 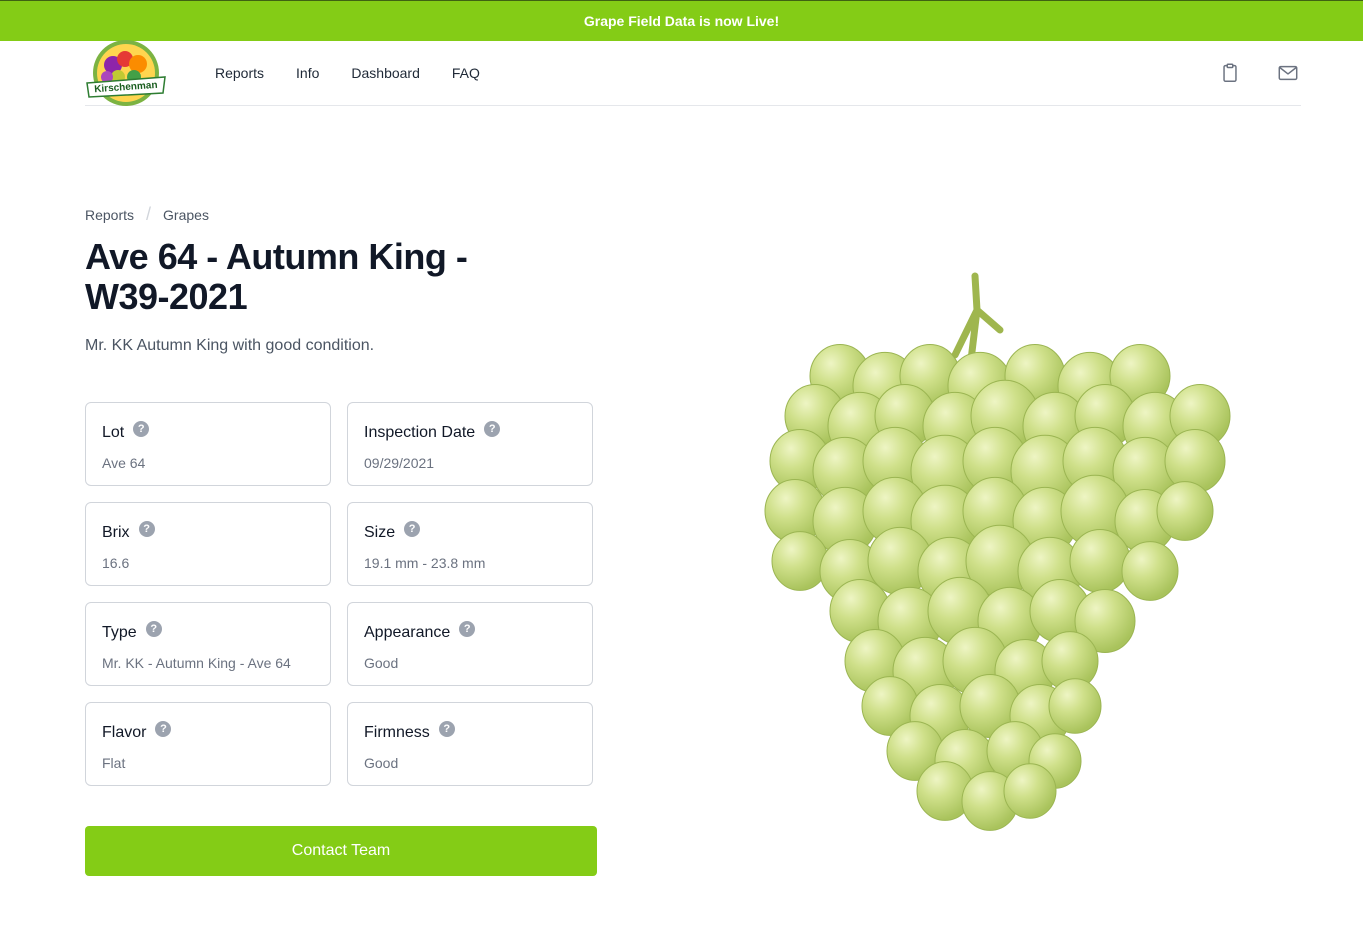 What do you see at coordinates (186, 215) in the screenshot?
I see `breadcrumb-grapes: Grapes` at bounding box center [186, 215].